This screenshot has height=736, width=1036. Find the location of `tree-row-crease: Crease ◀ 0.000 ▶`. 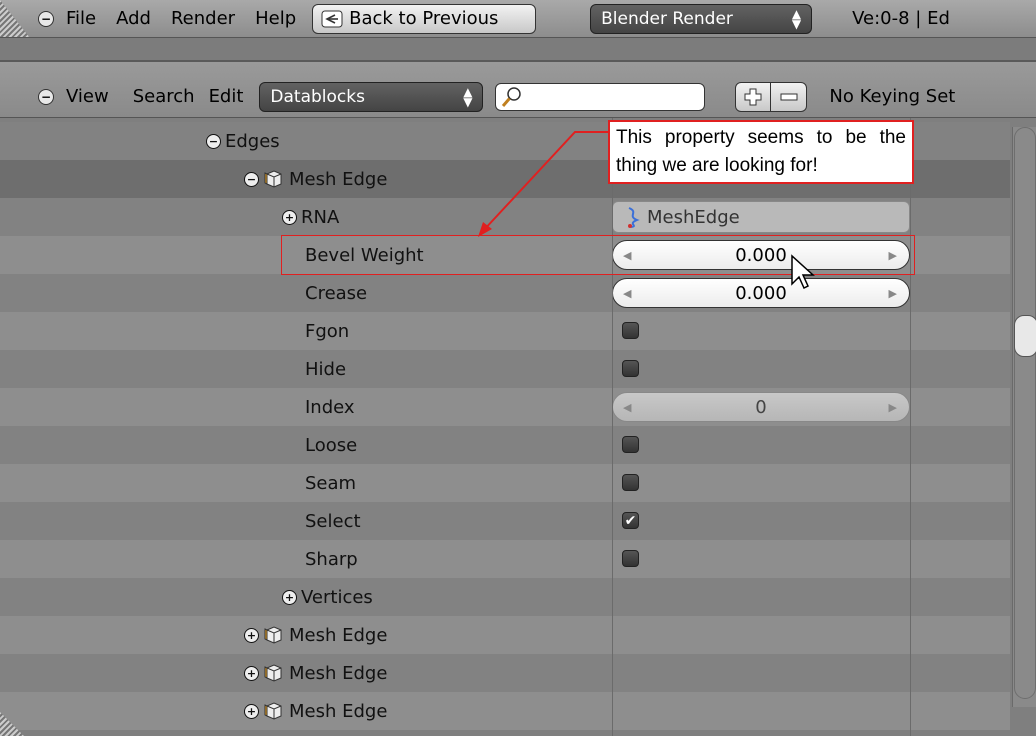

tree-row-crease: Crease ◀ 0.000 ▶ is located at coordinates (505, 293).